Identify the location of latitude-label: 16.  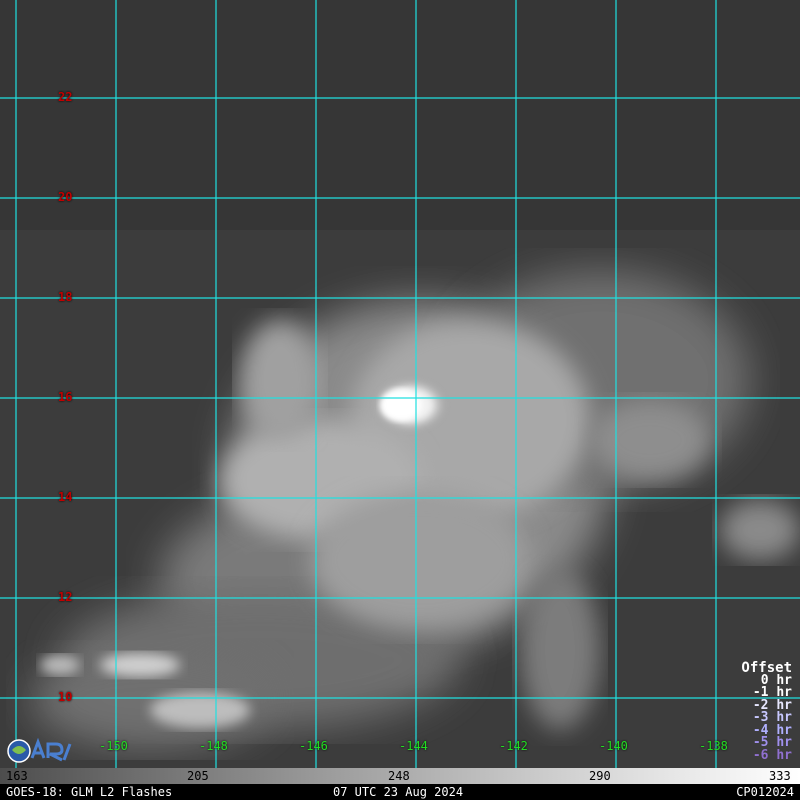
(65, 397).